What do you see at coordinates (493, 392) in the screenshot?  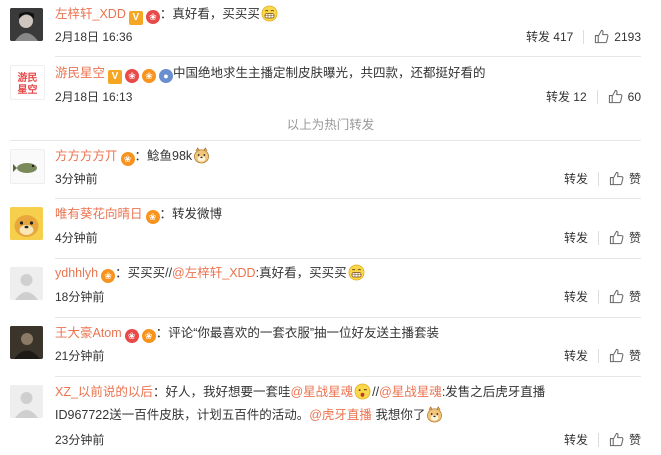 I see `comment-text: :发售之后虎牙直播` at bounding box center [493, 392].